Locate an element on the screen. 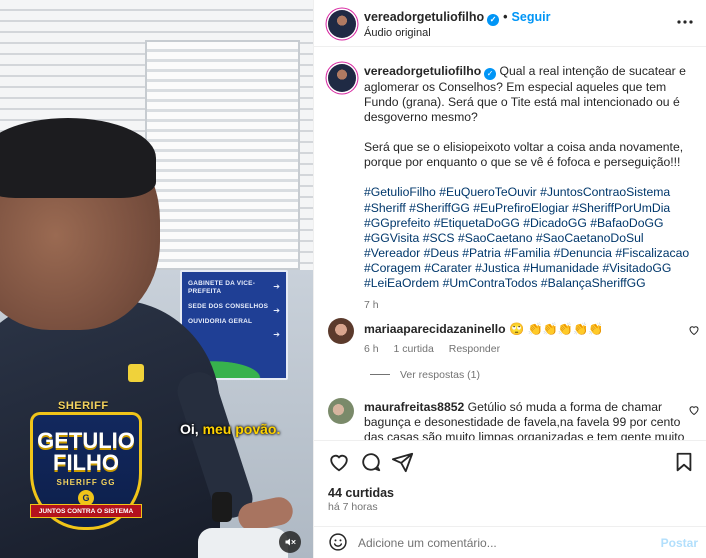  sign-line: OUVIDORIA GERAL is located at coordinates (220, 321).